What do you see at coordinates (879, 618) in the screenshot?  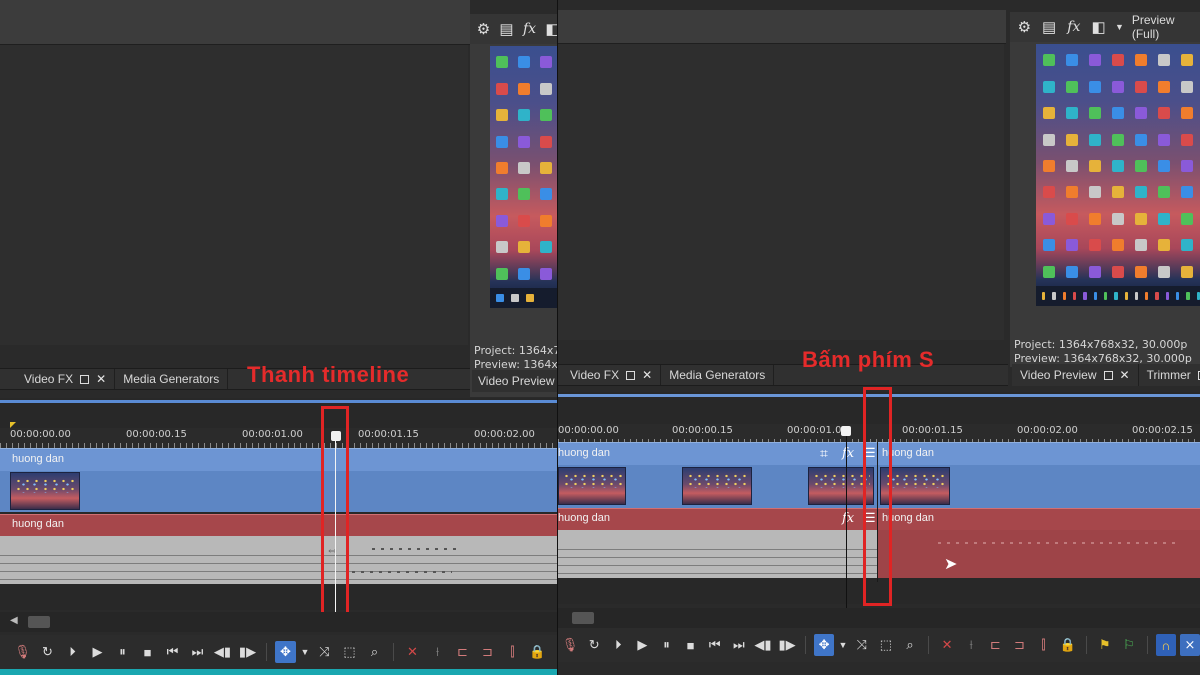 I see `horizontal-scrollbar` at bounding box center [879, 618].